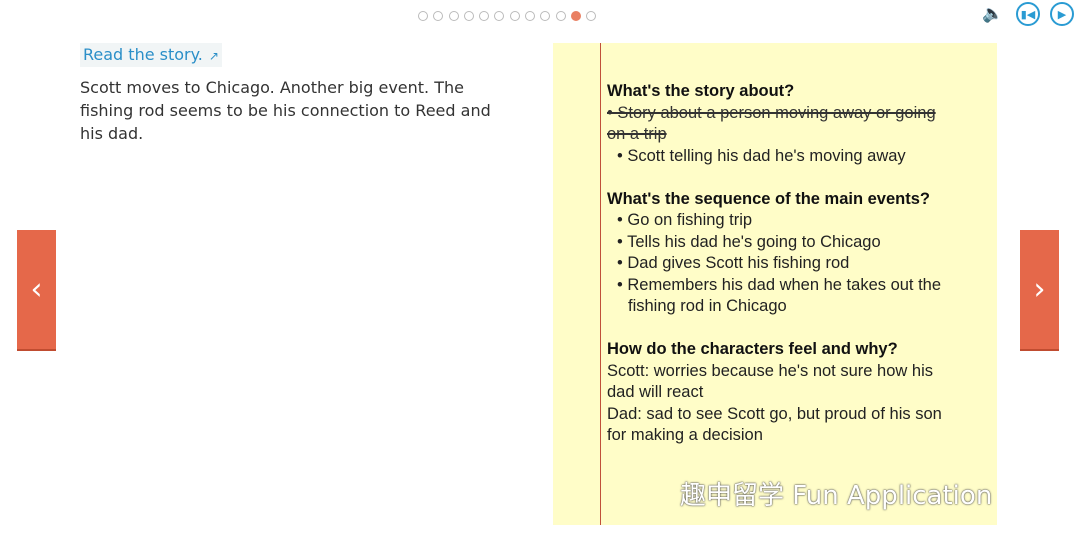  Describe the element at coordinates (600, 284) in the screenshot. I see `margin-line` at that location.